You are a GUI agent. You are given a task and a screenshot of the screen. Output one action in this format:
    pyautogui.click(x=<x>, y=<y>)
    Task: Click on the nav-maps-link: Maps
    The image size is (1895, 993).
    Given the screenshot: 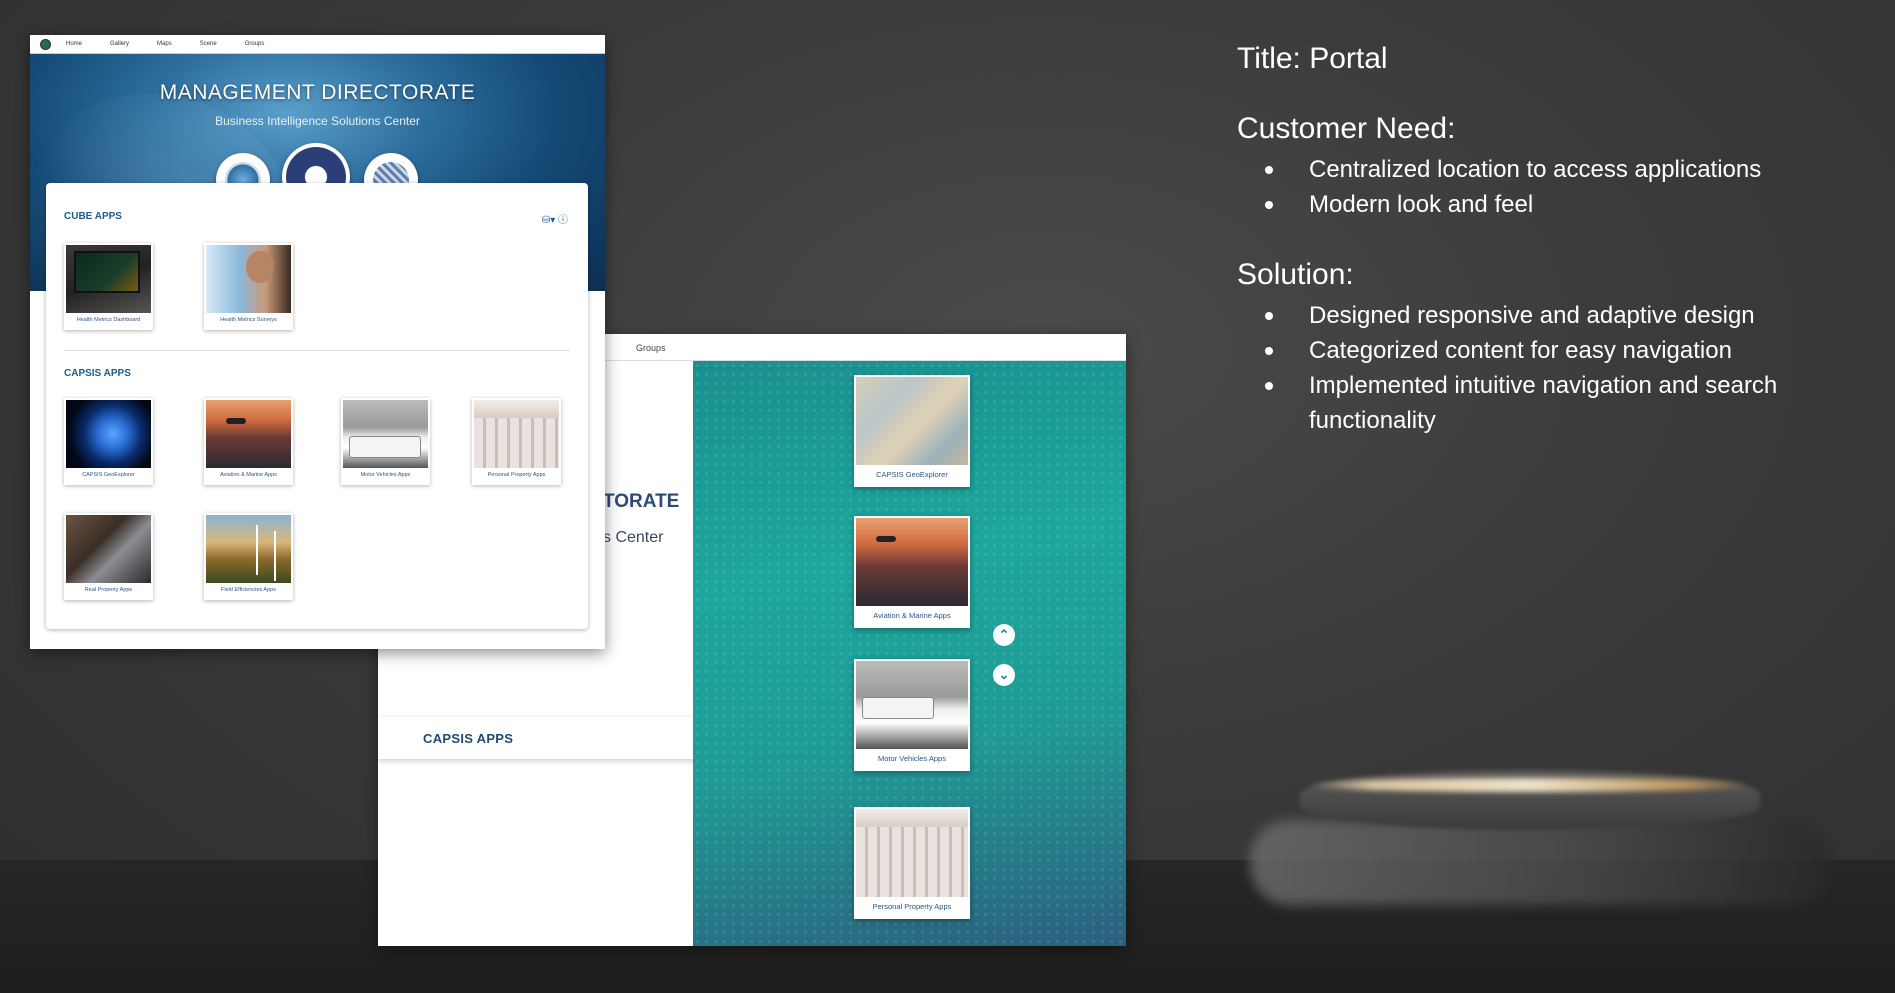 What is the action you would take?
    pyautogui.click(x=164, y=44)
    